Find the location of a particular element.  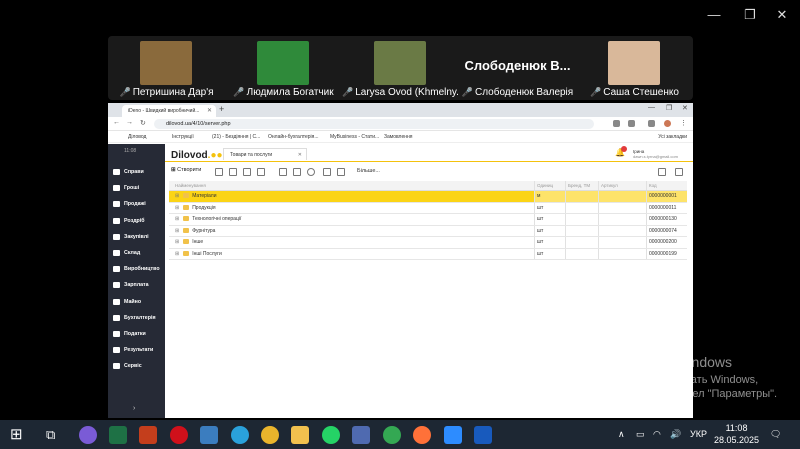

bookmark: Діловод is located at coordinates (137, 137).